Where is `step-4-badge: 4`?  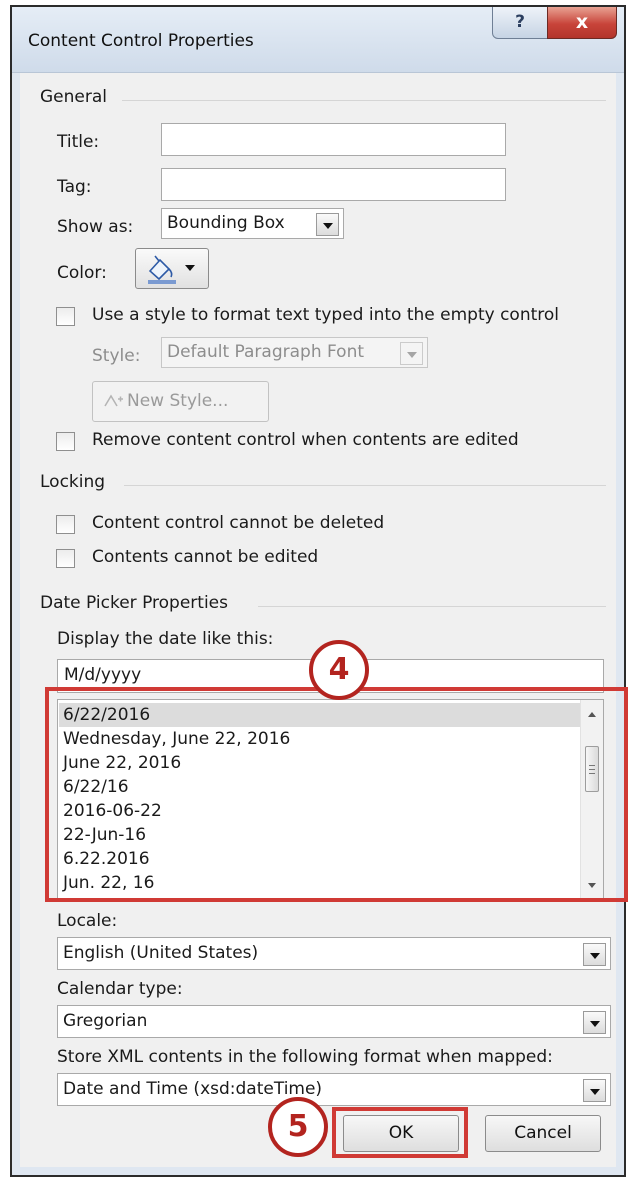
step-4-badge: 4 is located at coordinates (339, 670).